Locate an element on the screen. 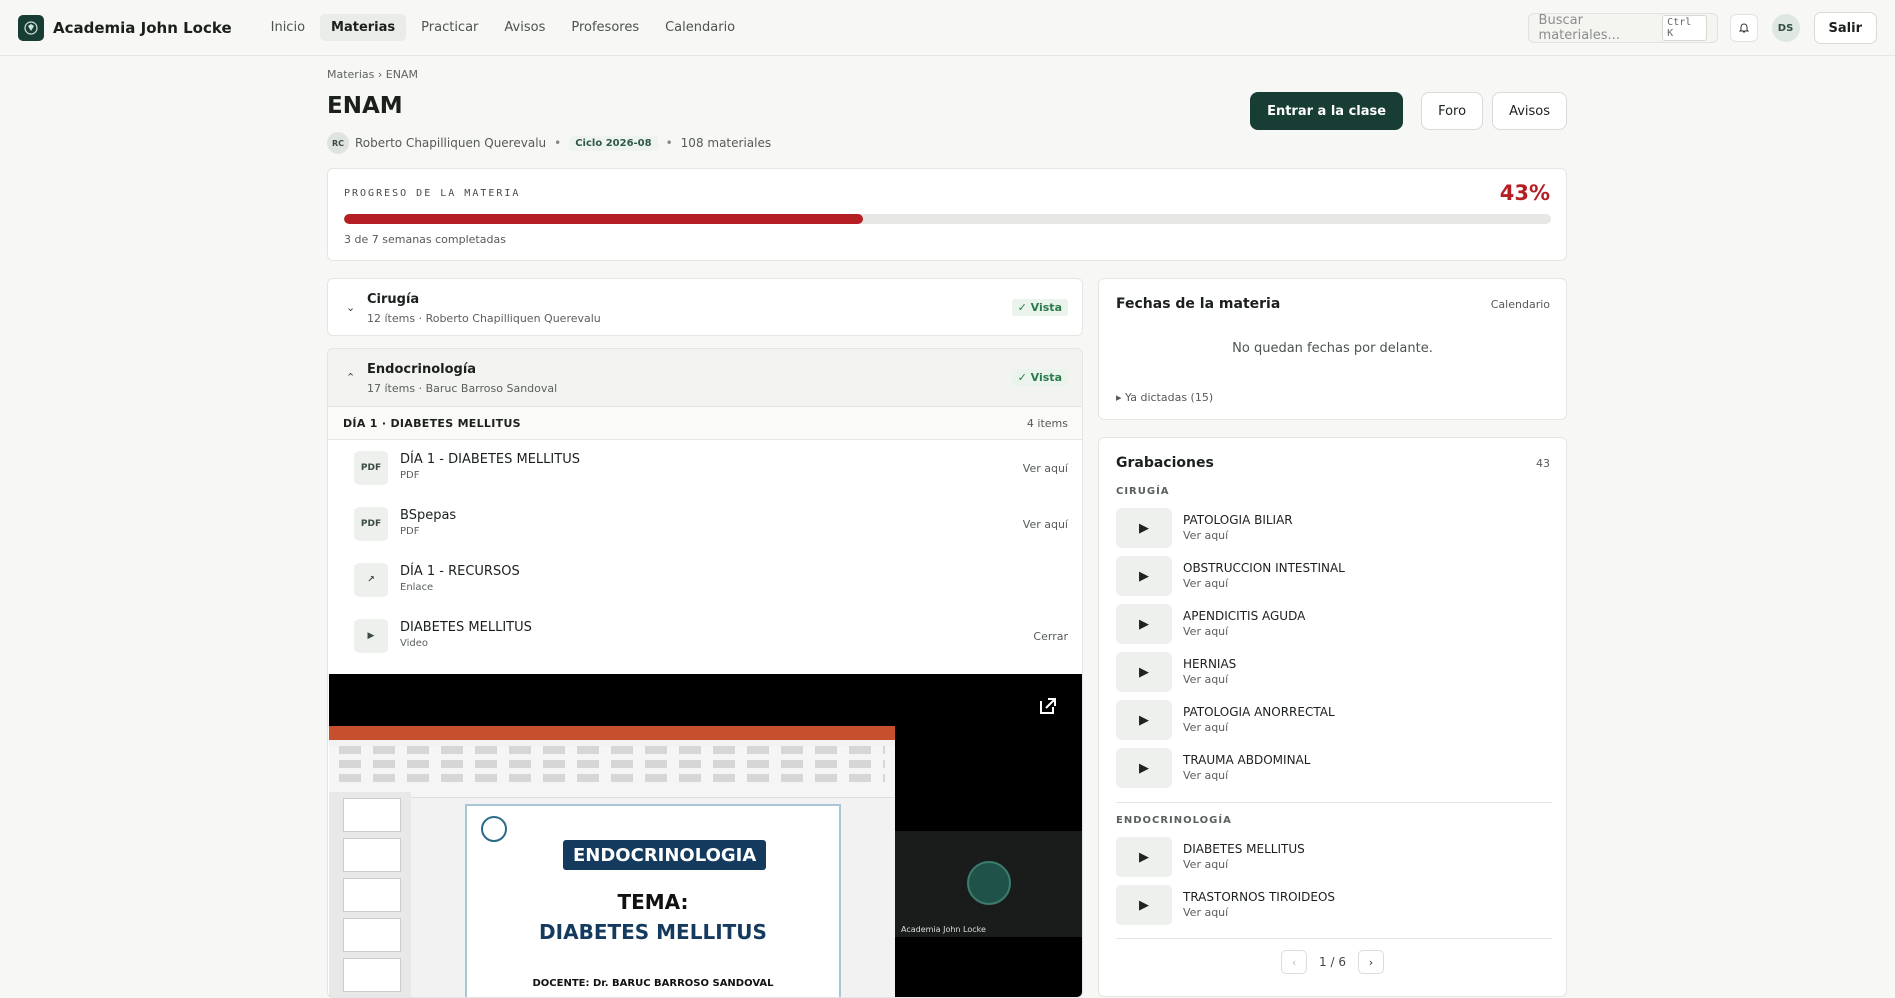 The width and height of the screenshot is (1895, 998). notifications-button is located at coordinates (1743, 28).